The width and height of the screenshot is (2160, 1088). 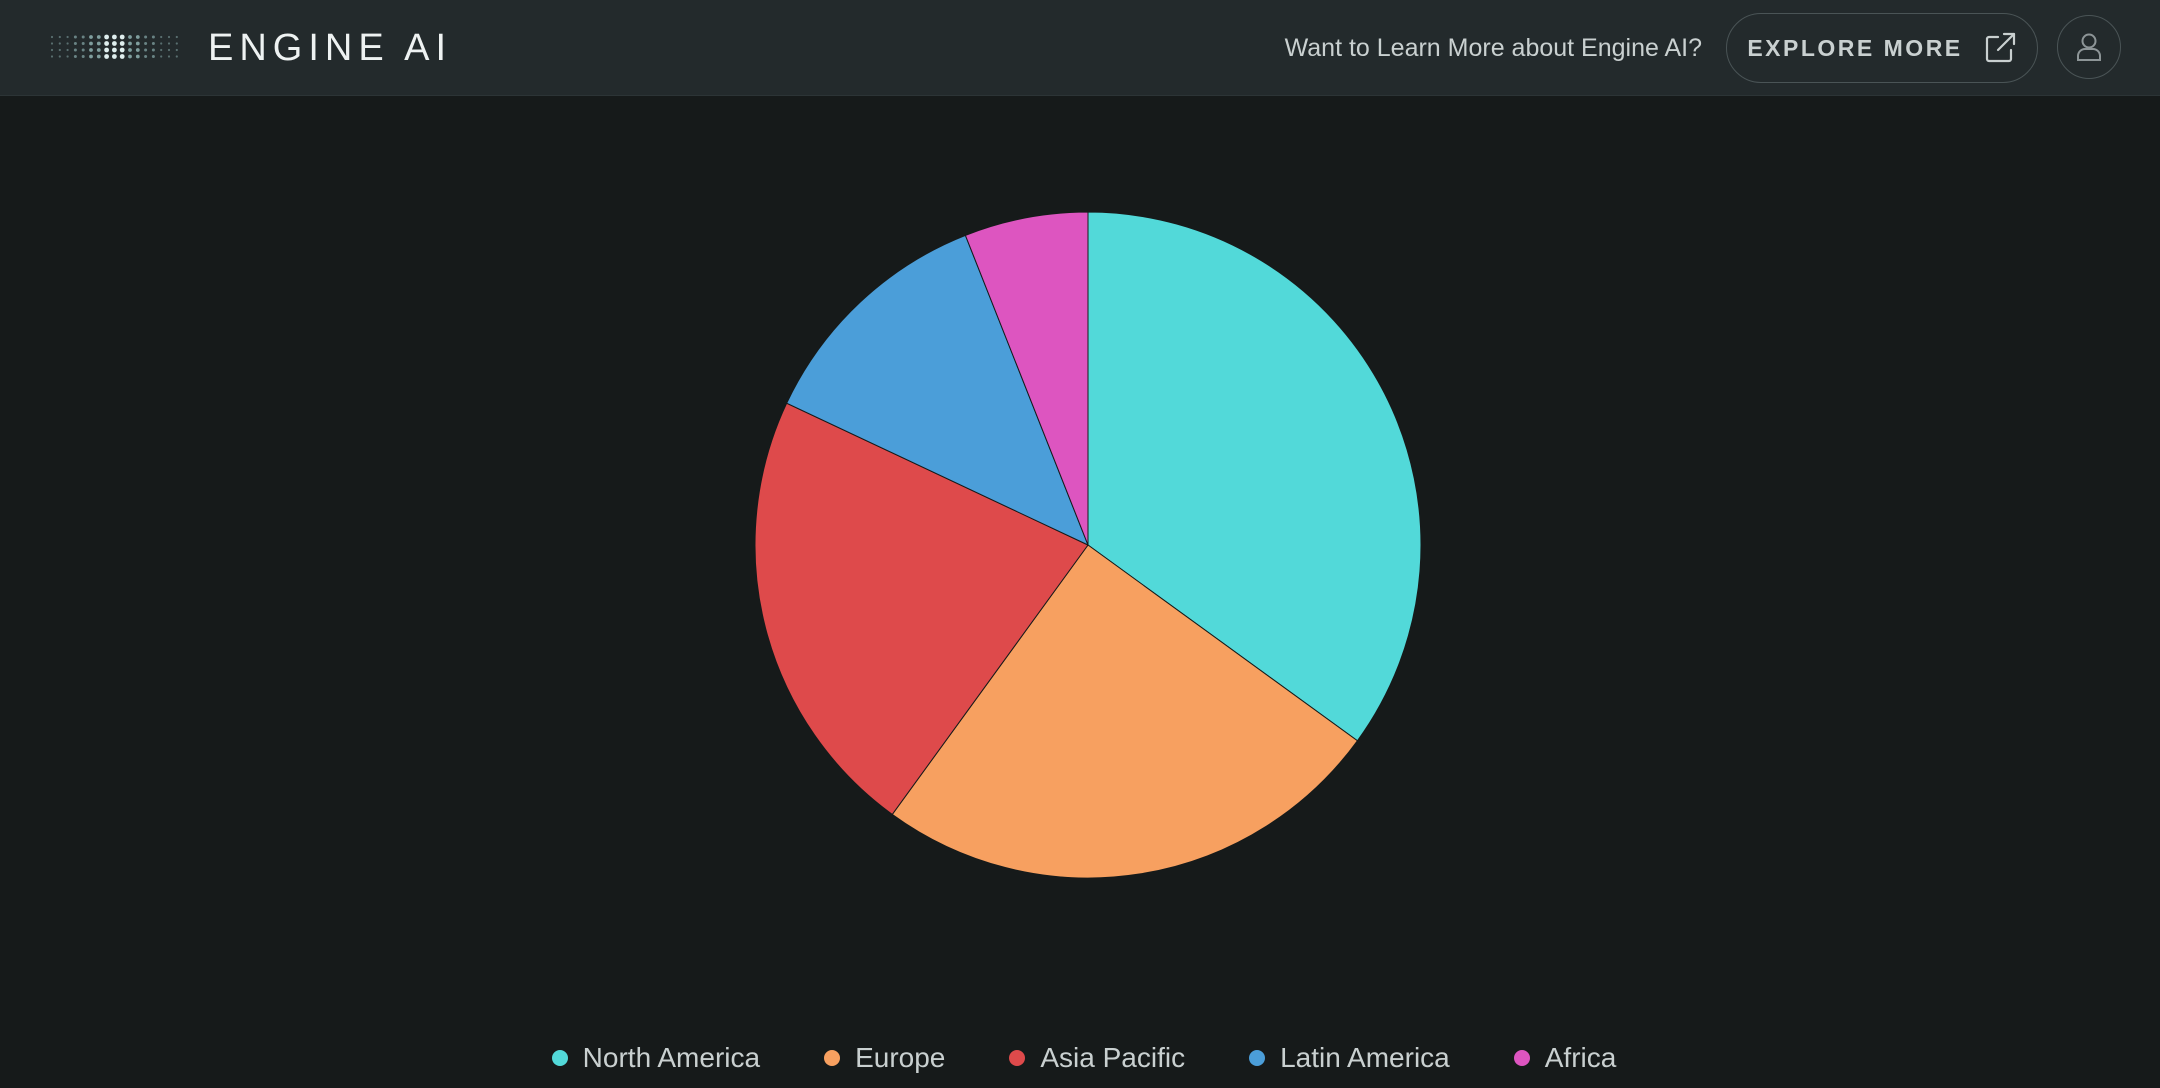 What do you see at coordinates (2000, 47) in the screenshot?
I see `external-link-icon` at bounding box center [2000, 47].